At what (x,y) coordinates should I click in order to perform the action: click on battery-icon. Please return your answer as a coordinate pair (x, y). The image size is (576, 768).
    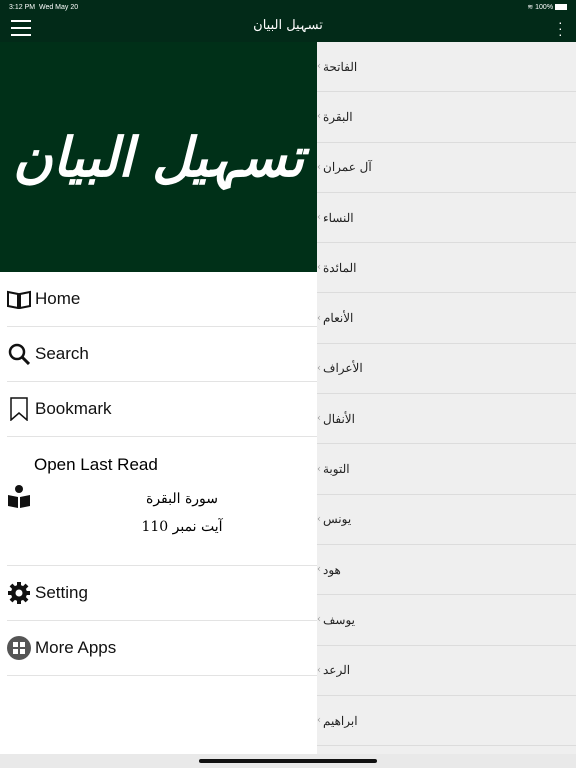
    Looking at the image, I should click on (561, 7).